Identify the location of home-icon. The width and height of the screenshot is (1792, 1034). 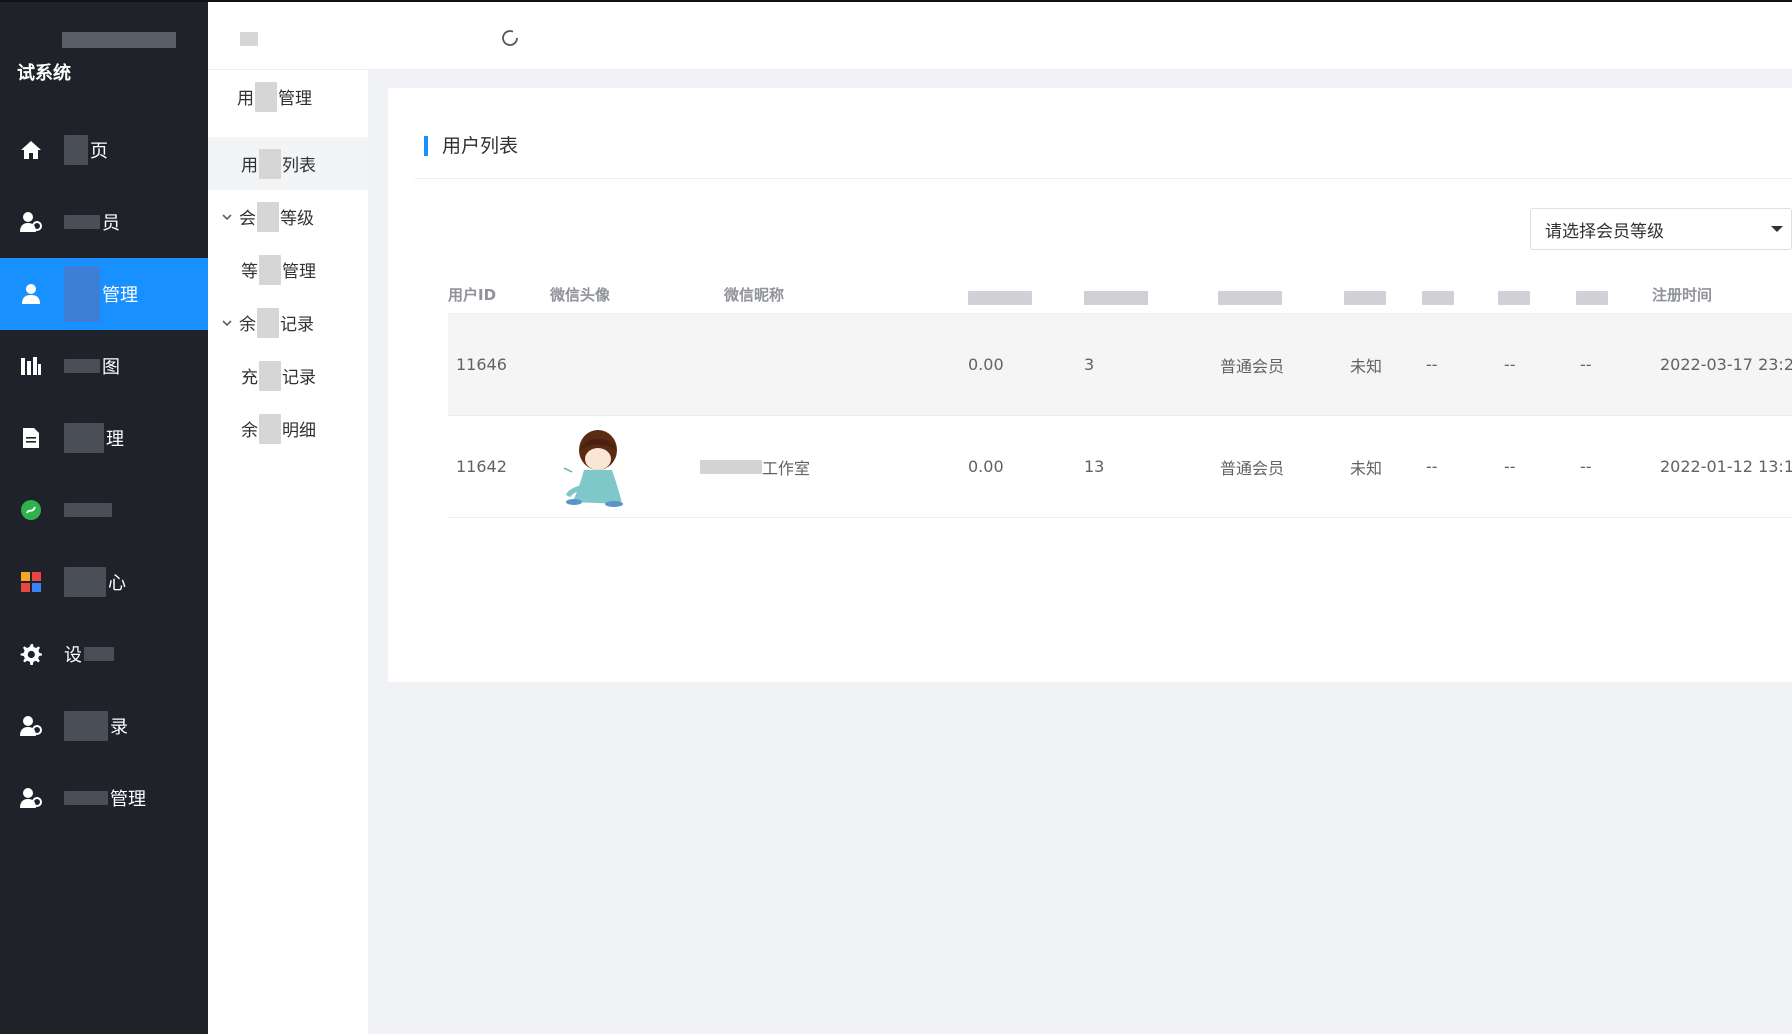
(31, 150).